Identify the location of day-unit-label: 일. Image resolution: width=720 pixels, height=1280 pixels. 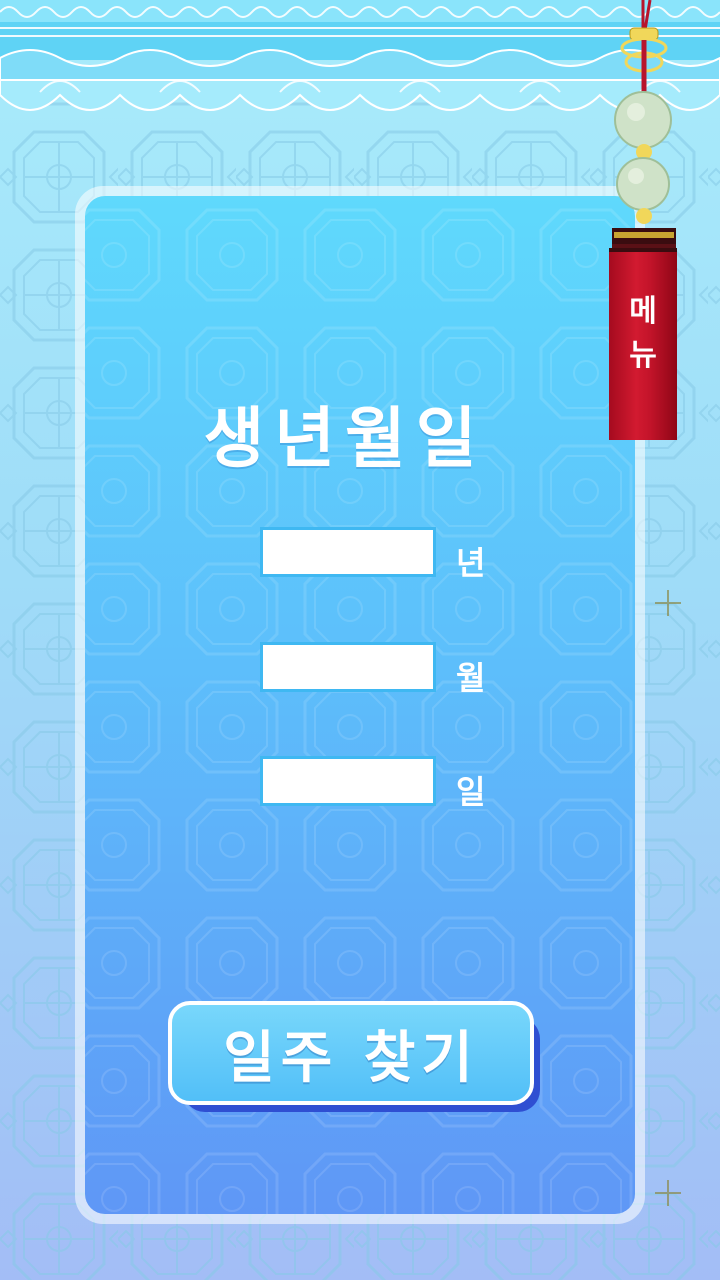
(471, 792).